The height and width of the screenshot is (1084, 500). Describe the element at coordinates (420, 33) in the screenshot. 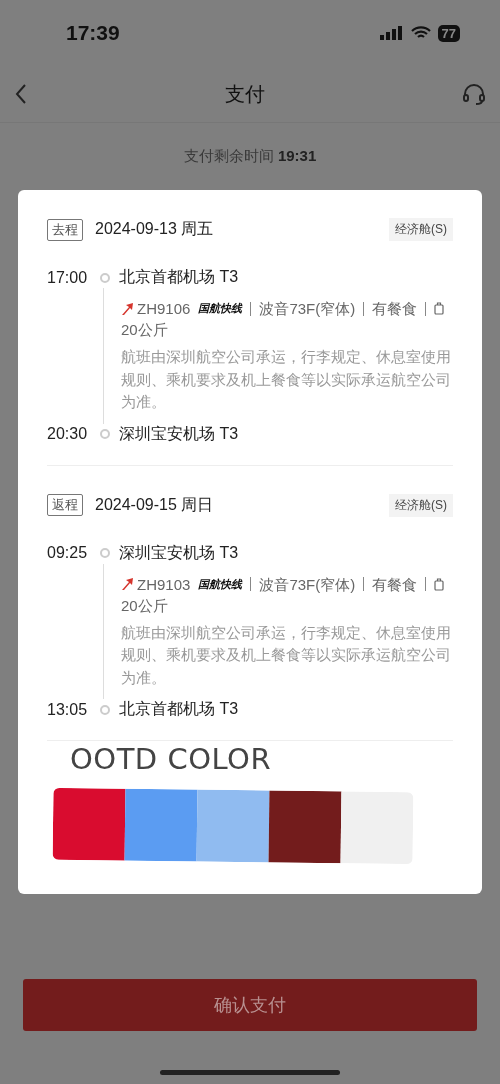

I see `wifi-icon` at that location.